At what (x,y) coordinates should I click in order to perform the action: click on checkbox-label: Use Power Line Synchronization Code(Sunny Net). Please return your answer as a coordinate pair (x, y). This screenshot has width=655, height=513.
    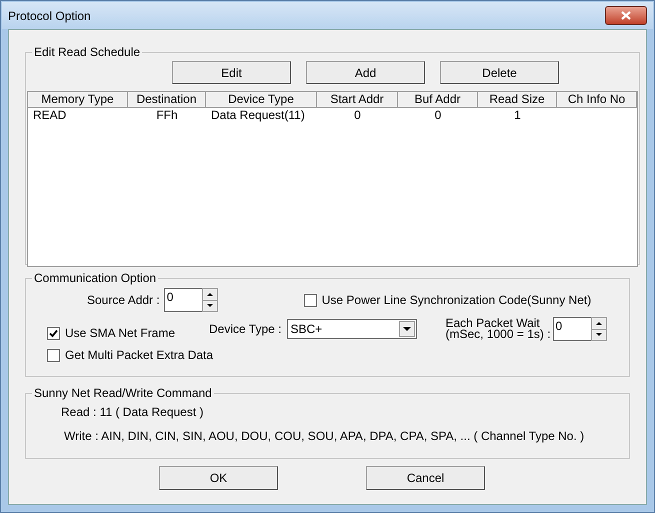
    Looking at the image, I should click on (457, 300).